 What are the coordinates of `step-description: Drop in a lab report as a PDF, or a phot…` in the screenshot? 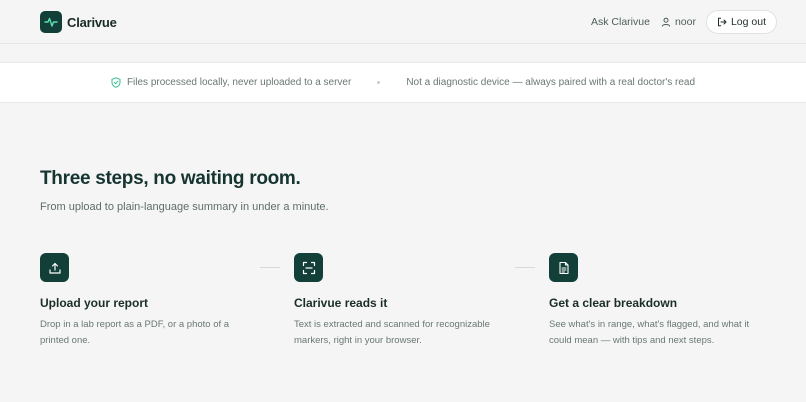 It's located at (135, 332).